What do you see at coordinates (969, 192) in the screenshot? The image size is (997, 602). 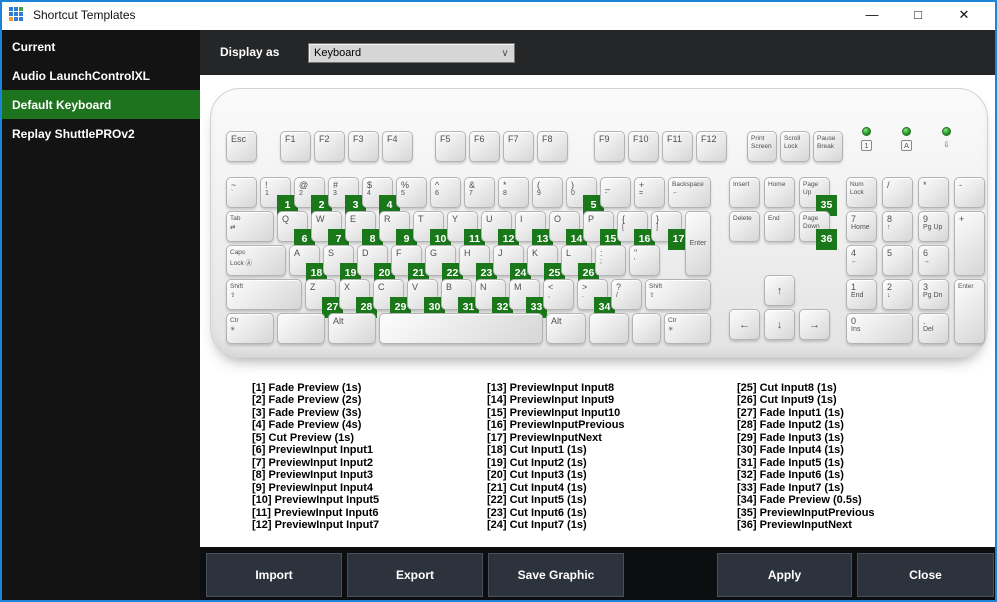 I see `key-np-minus: -` at bounding box center [969, 192].